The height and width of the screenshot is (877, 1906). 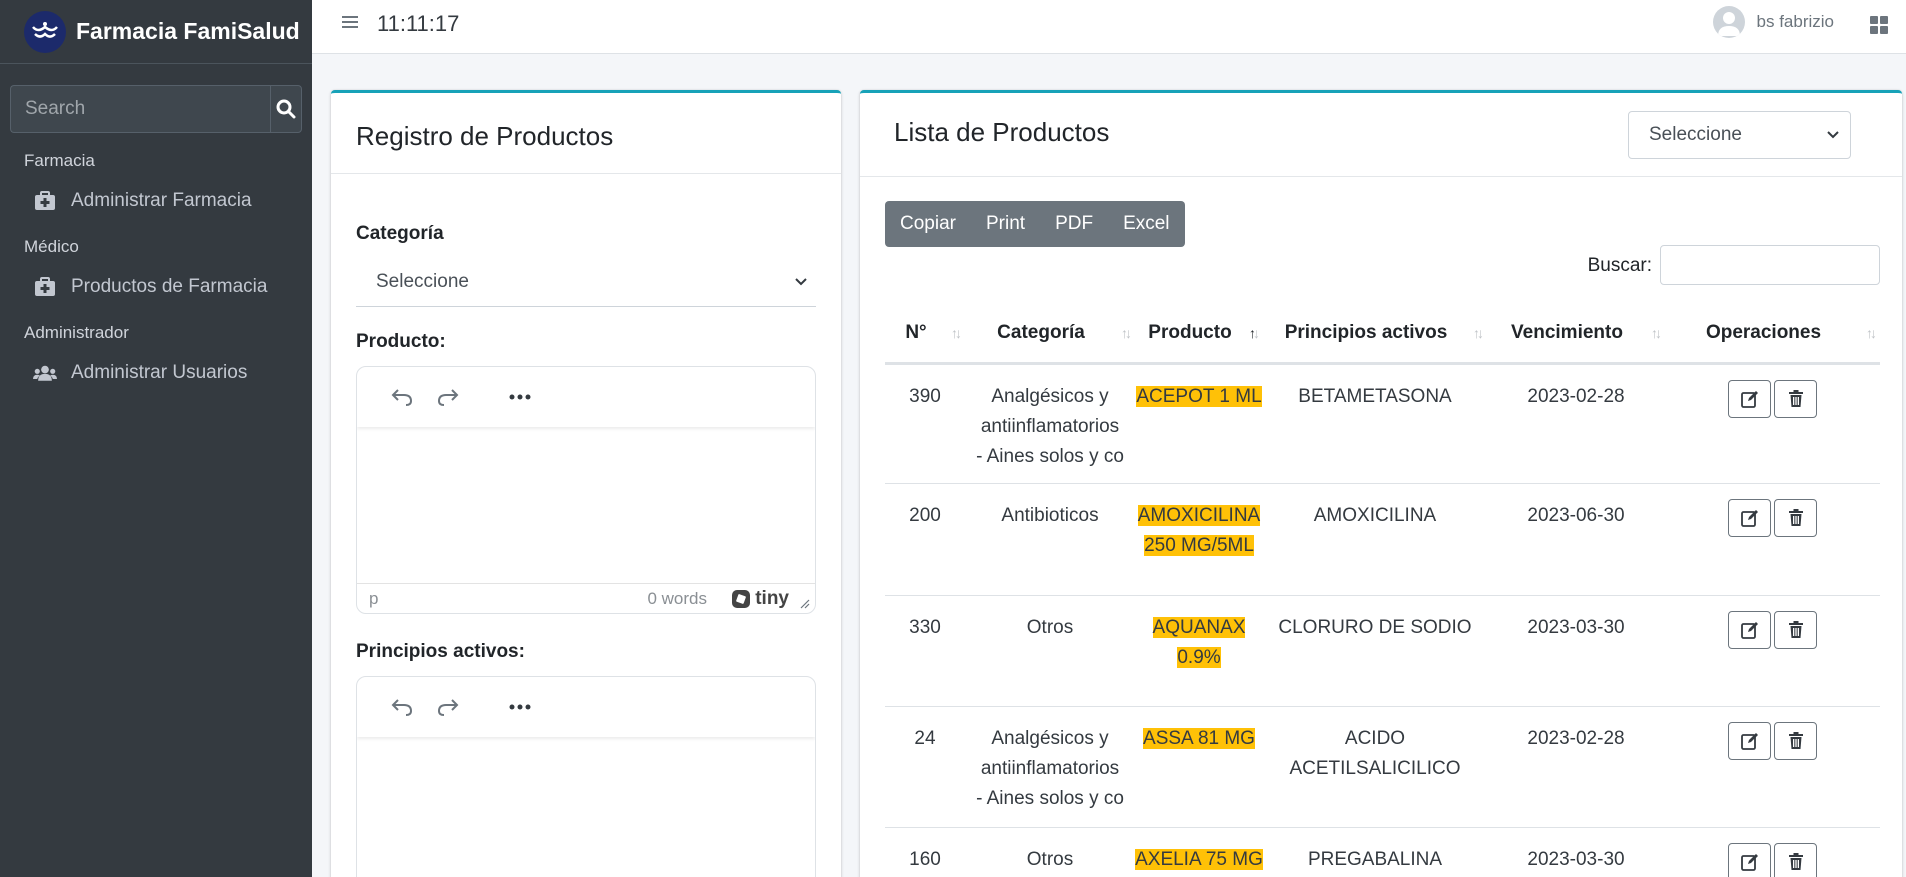 I want to click on principios-editor-body, so click(x=586, y=807).